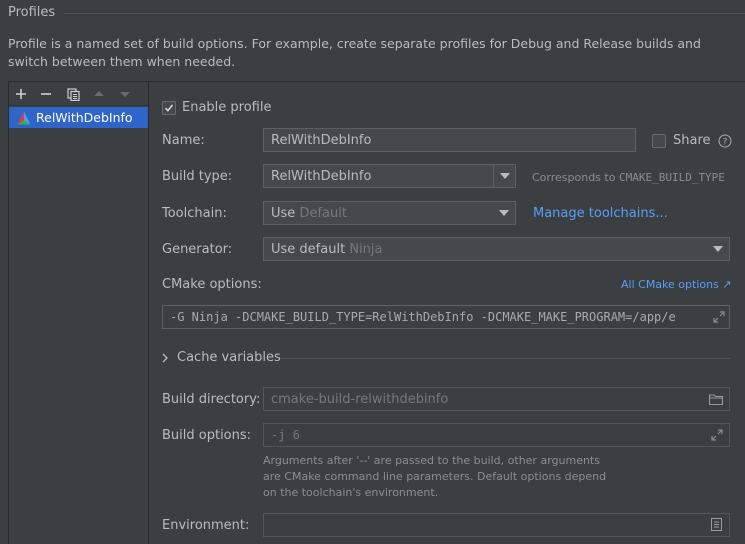 This screenshot has width=745, height=544. What do you see at coordinates (197, 249) in the screenshot?
I see `generator-label: Generator:` at bounding box center [197, 249].